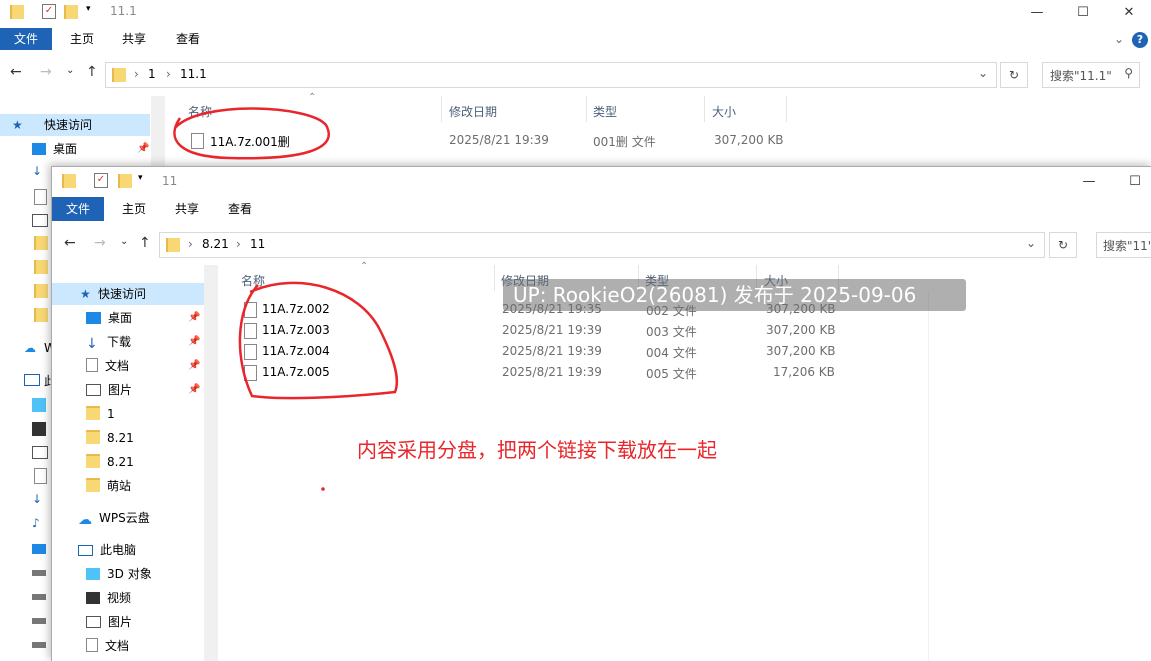  What do you see at coordinates (537, 450) in the screenshot?
I see `annotation-note: 内容采用分盘，把两个链接下载放在一起` at bounding box center [537, 450].